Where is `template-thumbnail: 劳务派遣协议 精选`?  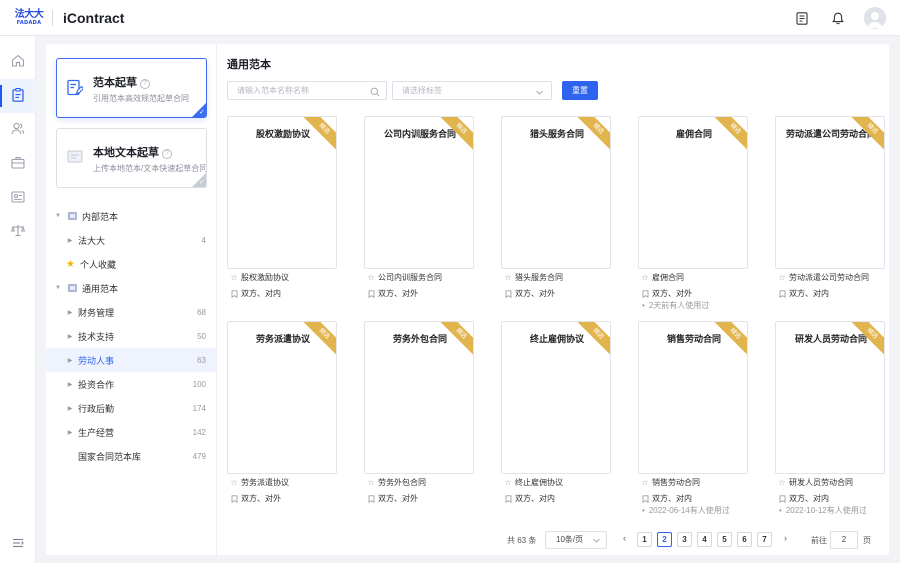
template-thumbnail: 劳务派遣协议 精选 is located at coordinates (282, 397).